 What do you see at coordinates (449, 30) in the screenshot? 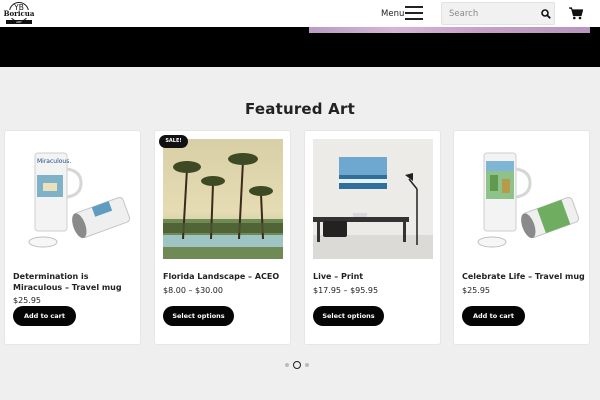
I see `hero-artwork` at bounding box center [449, 30].